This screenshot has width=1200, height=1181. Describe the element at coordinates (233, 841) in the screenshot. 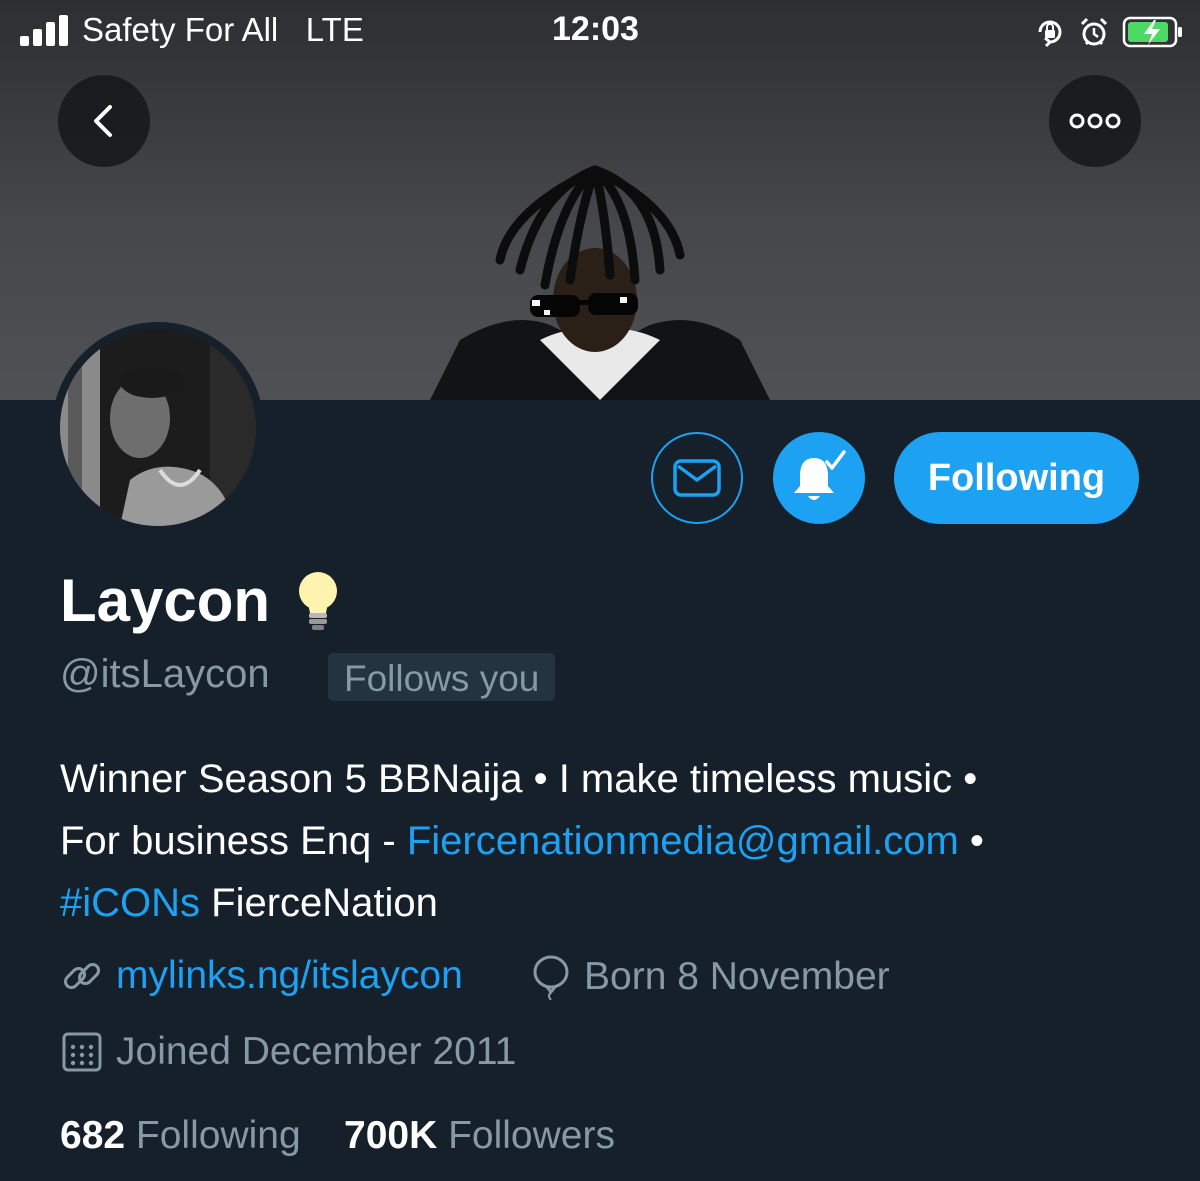

I see `bio-business-text: For business Enq -` at that location.